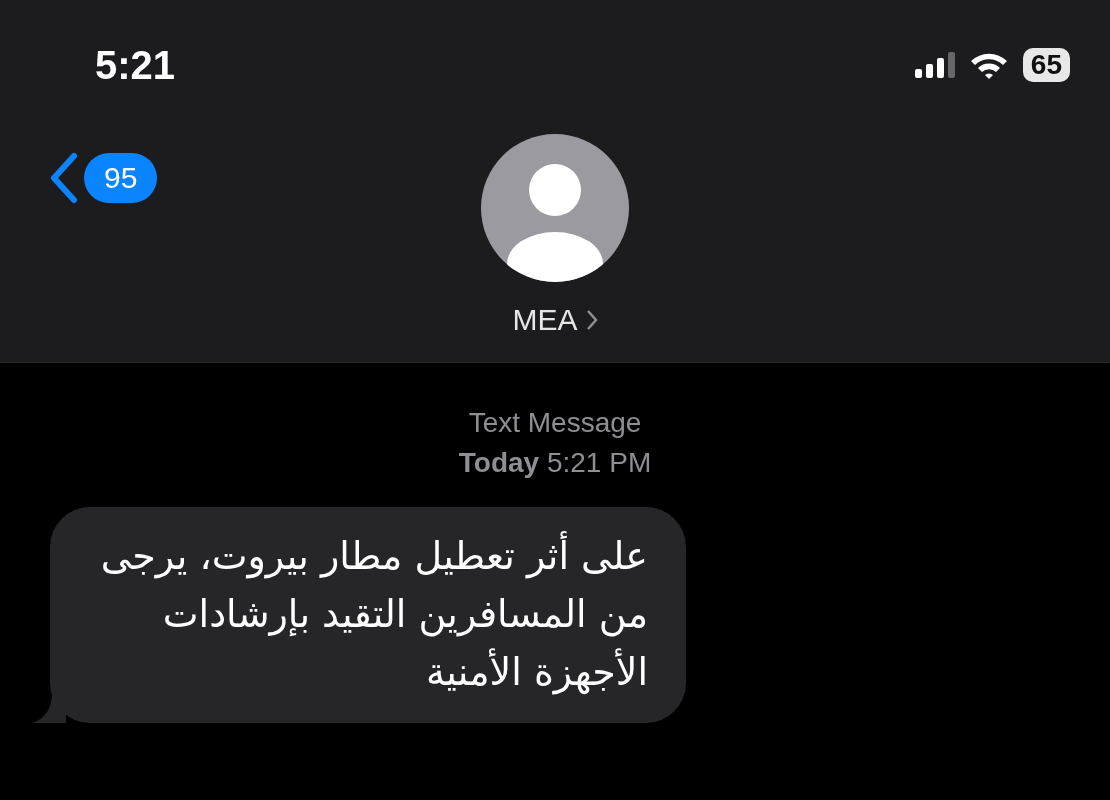 The image size is (1110, 800). Describe the element at coordinates (591, 320) in the screenshot. I see `chevron-right-icon` at that location.